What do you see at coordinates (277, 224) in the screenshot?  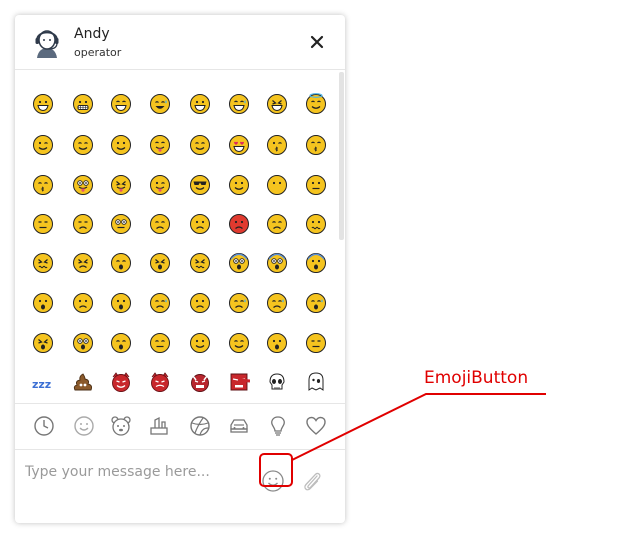 I see `emoji-disappointed` at bounding box center [277, 224].